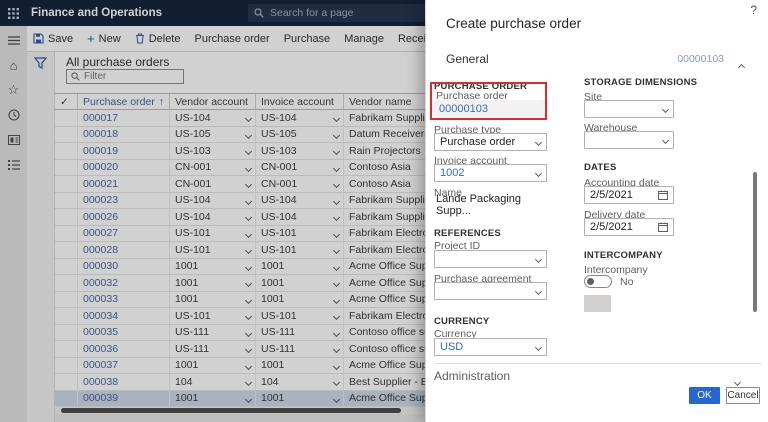 This screenshot has width=768, height=422. I want to click on group-intercompany: INTERCOMPANY, so click(623, 255).